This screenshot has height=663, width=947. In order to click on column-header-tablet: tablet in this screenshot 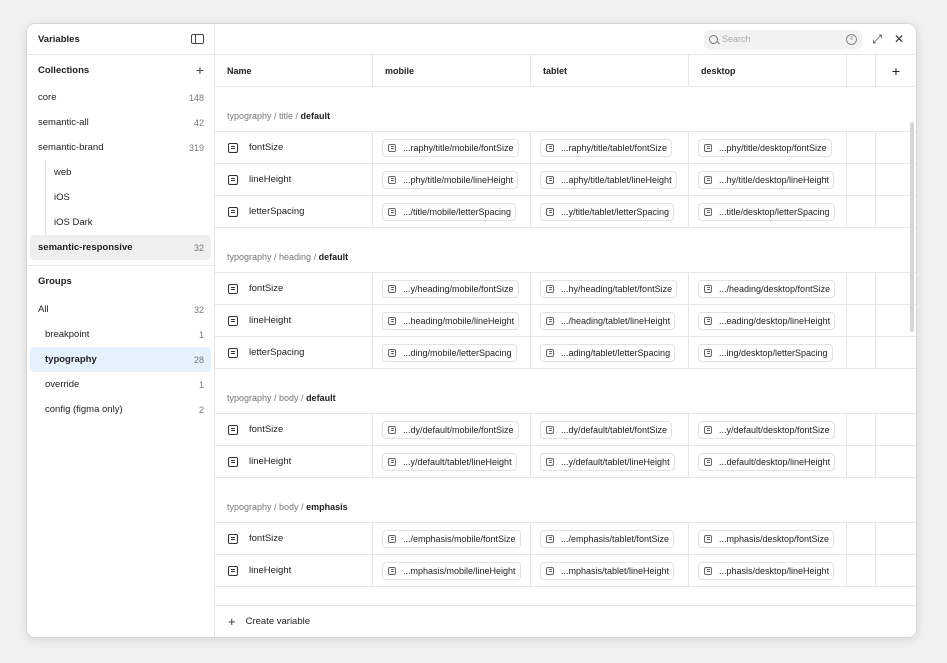, I will do `click(610, 70)`.